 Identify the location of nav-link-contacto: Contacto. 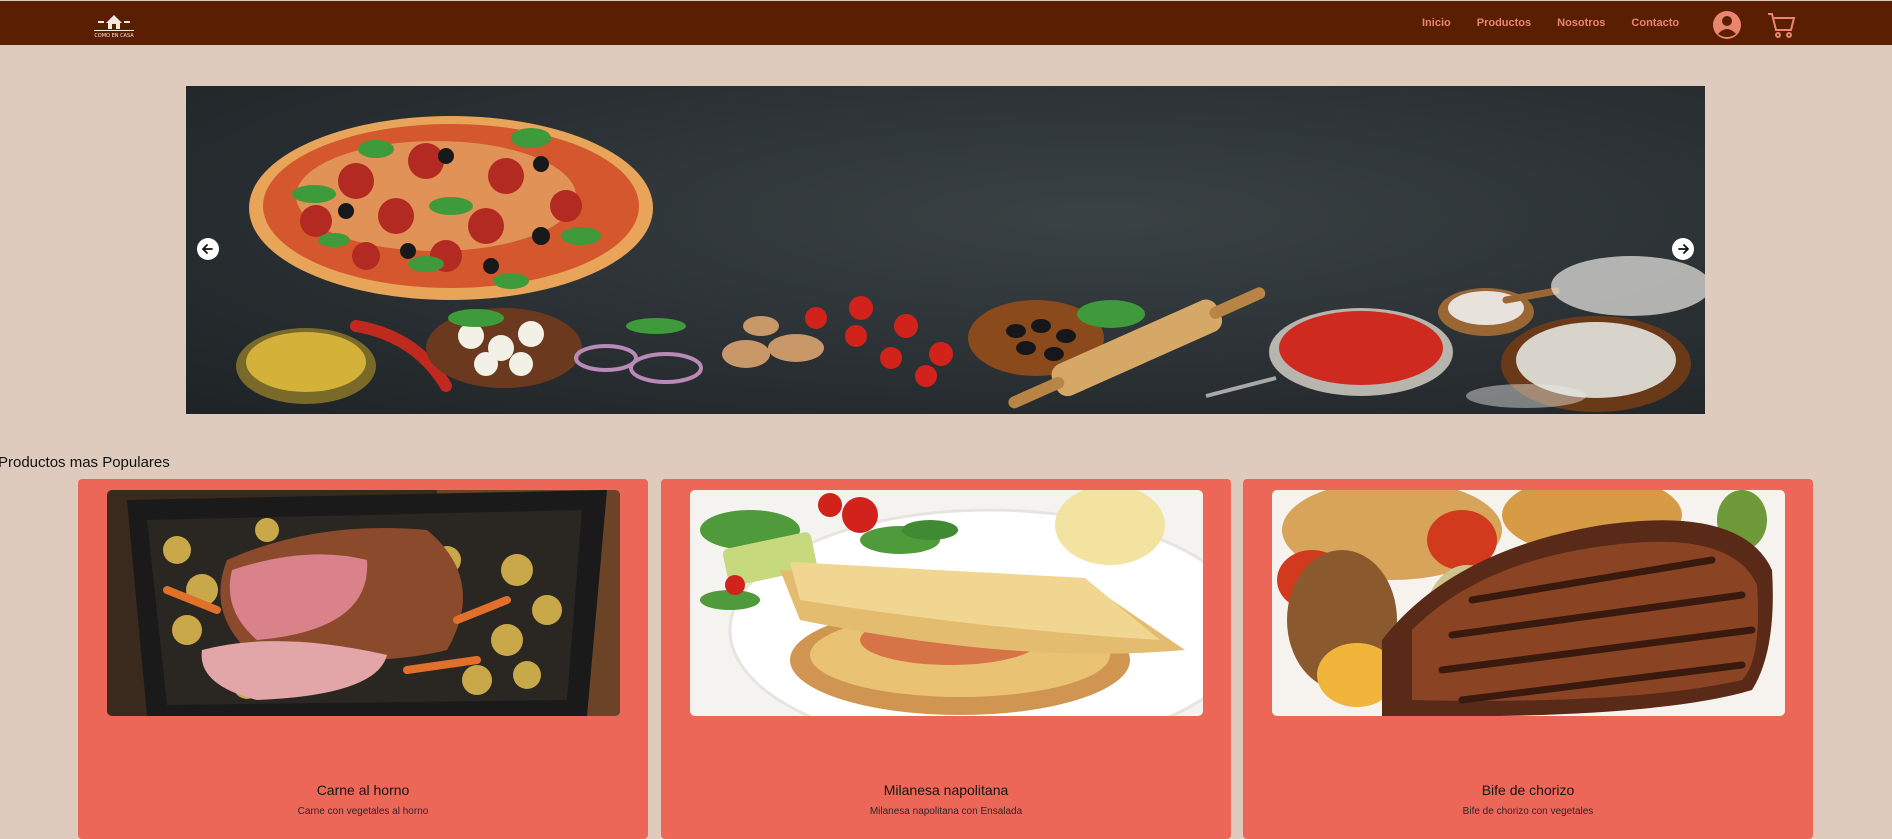
(1655, 23).